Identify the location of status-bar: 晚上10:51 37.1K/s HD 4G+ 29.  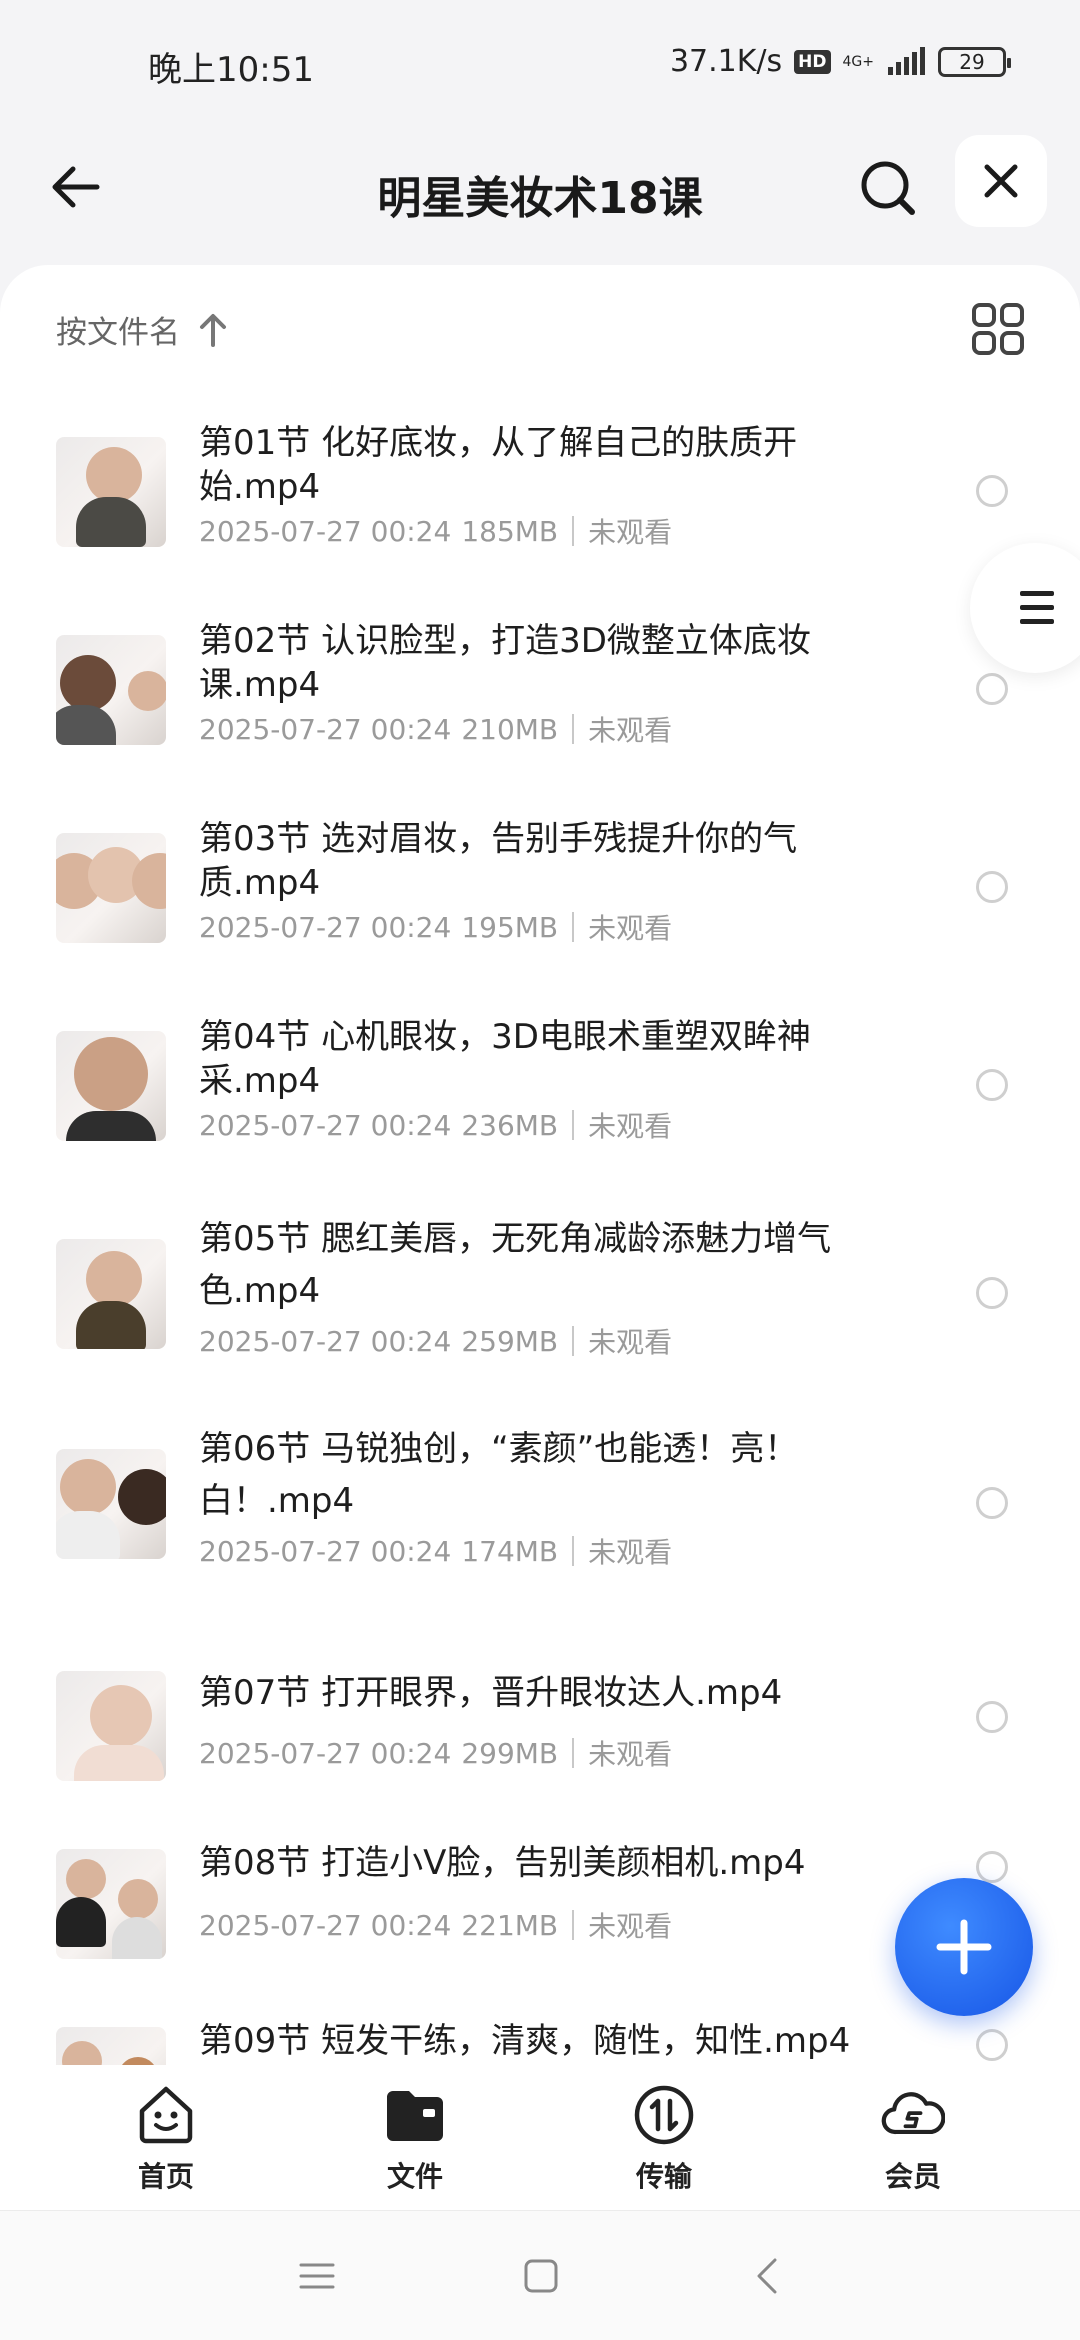
(540, 65).